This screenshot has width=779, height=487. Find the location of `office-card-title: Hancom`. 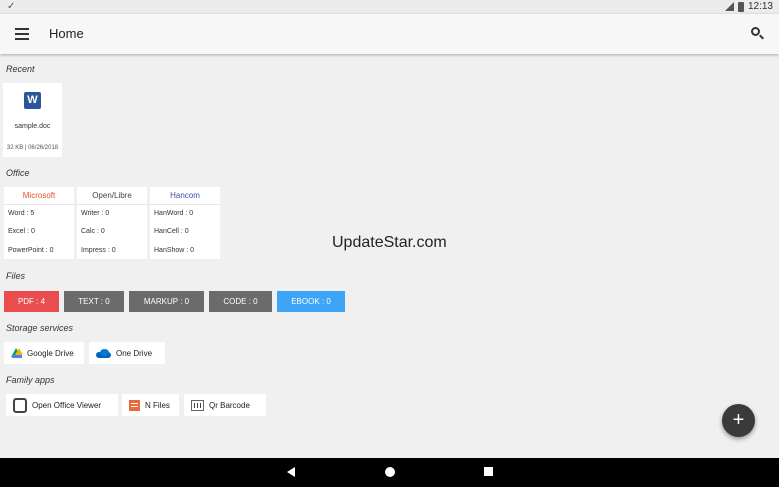

office-card-title: Hancom is located at coordinates (185, 195).